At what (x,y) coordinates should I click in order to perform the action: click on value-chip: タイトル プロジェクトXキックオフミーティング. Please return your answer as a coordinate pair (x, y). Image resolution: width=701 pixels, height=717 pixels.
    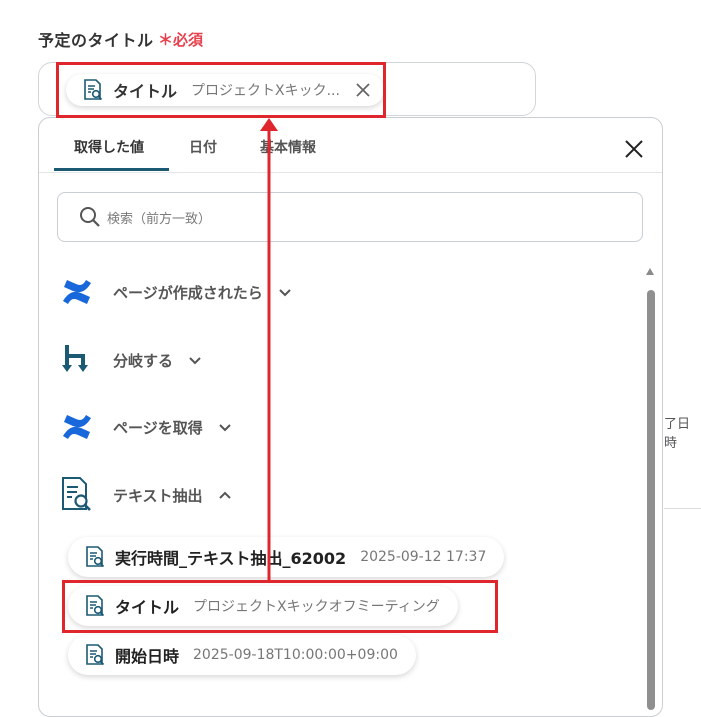
    Looking at the image, I should click on (263, 606).